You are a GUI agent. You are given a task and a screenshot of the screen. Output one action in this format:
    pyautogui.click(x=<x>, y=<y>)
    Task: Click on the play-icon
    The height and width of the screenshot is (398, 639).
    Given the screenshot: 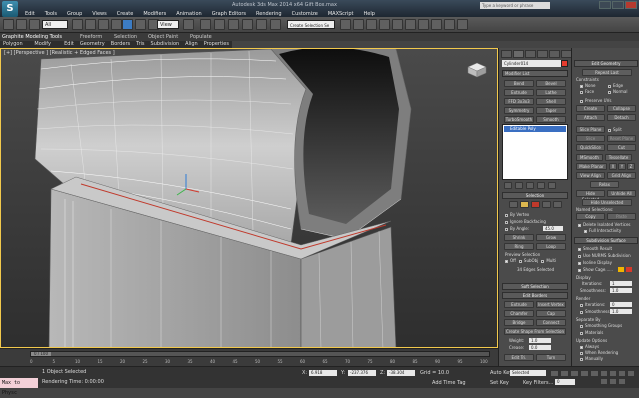 What is the action you would take?
    pyautogui.click(x=574, y=373)
    